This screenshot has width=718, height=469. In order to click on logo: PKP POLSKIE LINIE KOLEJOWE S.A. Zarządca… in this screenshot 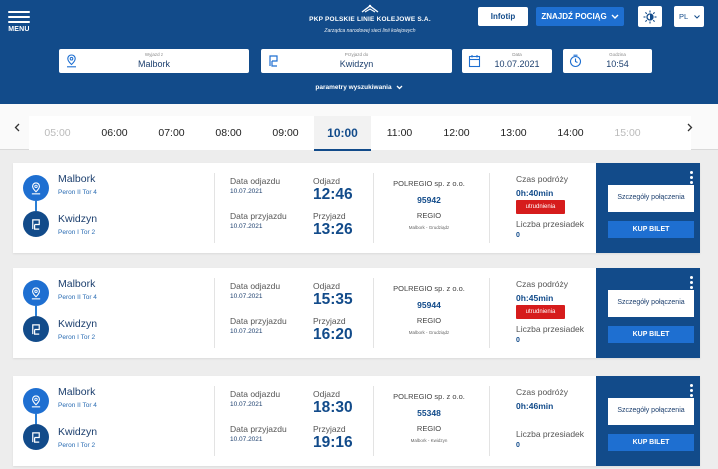, I will do `click(370, 19)`.